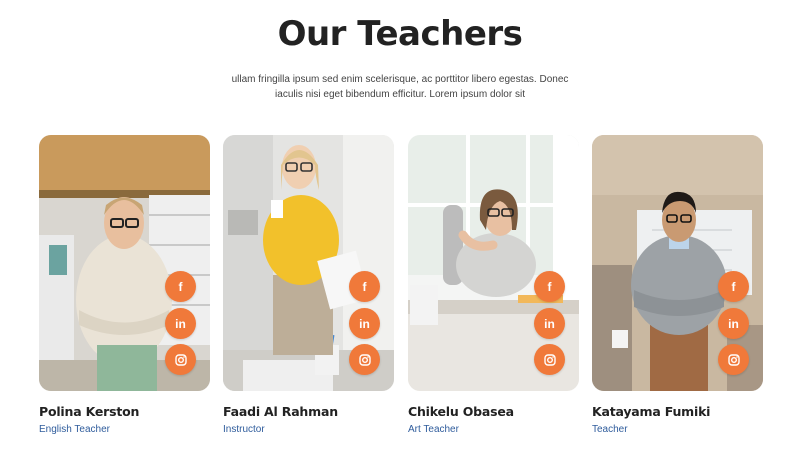  What do you see at coordinates (74, 429) in the screenshot?
I see `teacher-role: English Teacher` at bounding box center [74, 429].